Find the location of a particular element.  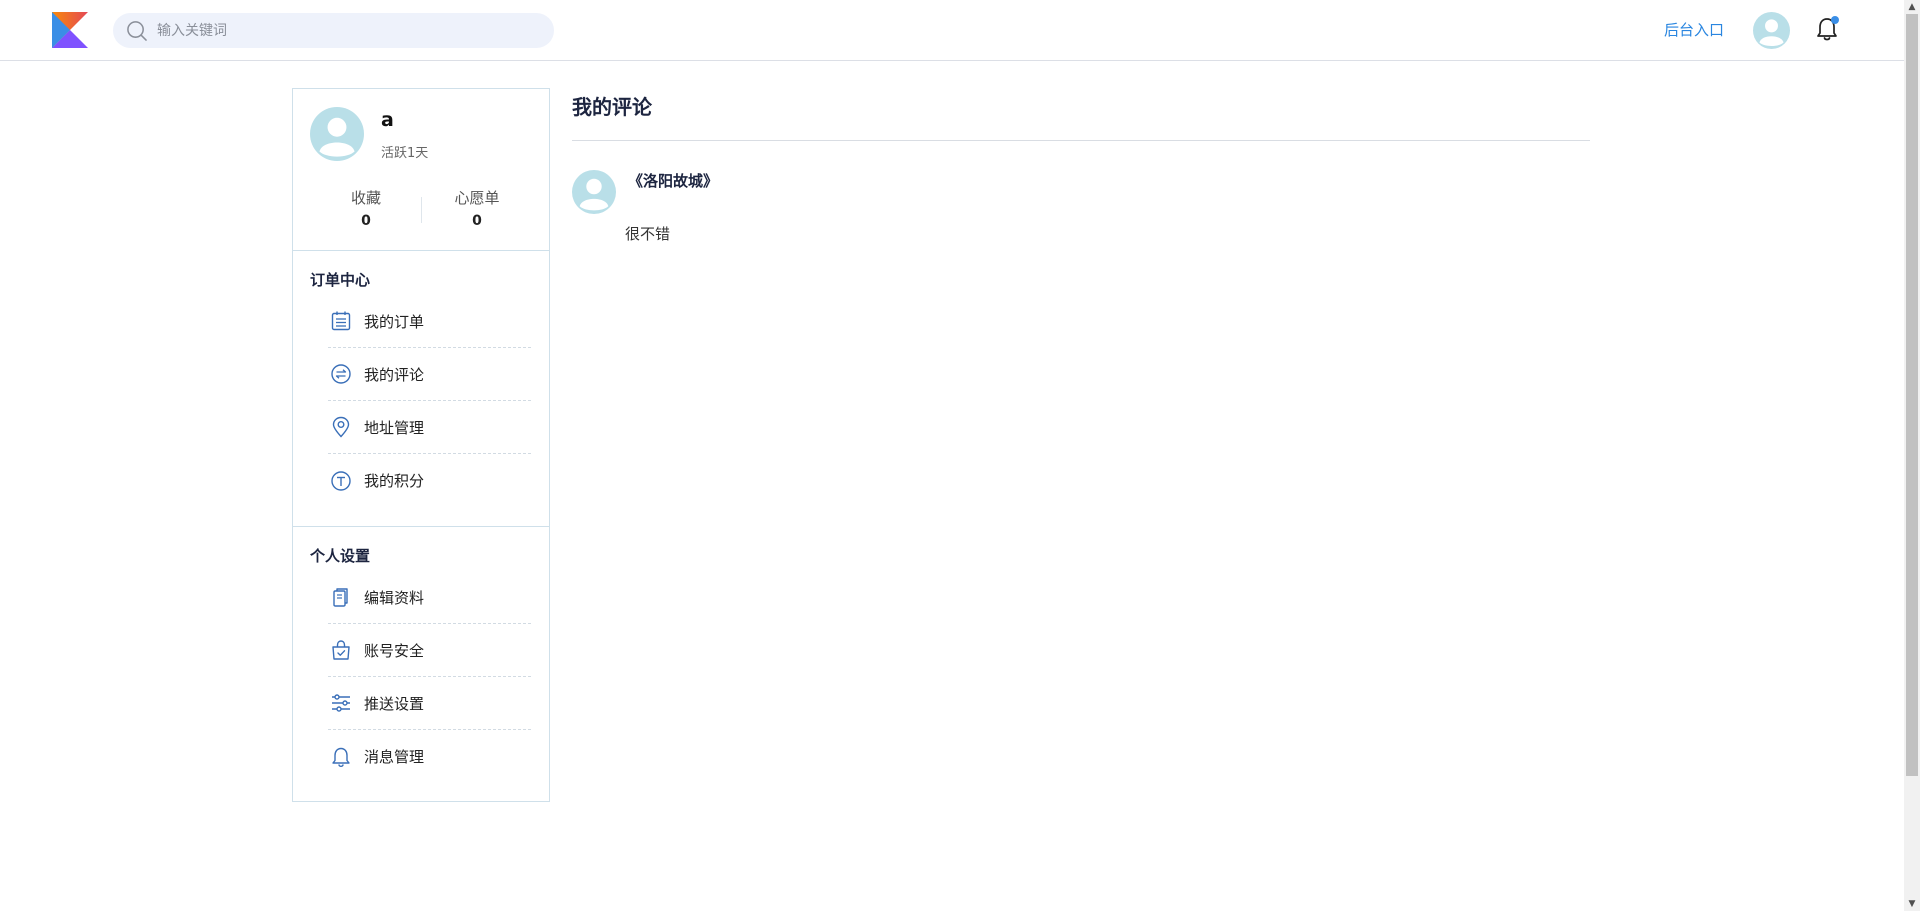

order-center-section: 订单中心 我的订单 我的评论 地址管理 我的积分 is located at coordinates (421, 389).